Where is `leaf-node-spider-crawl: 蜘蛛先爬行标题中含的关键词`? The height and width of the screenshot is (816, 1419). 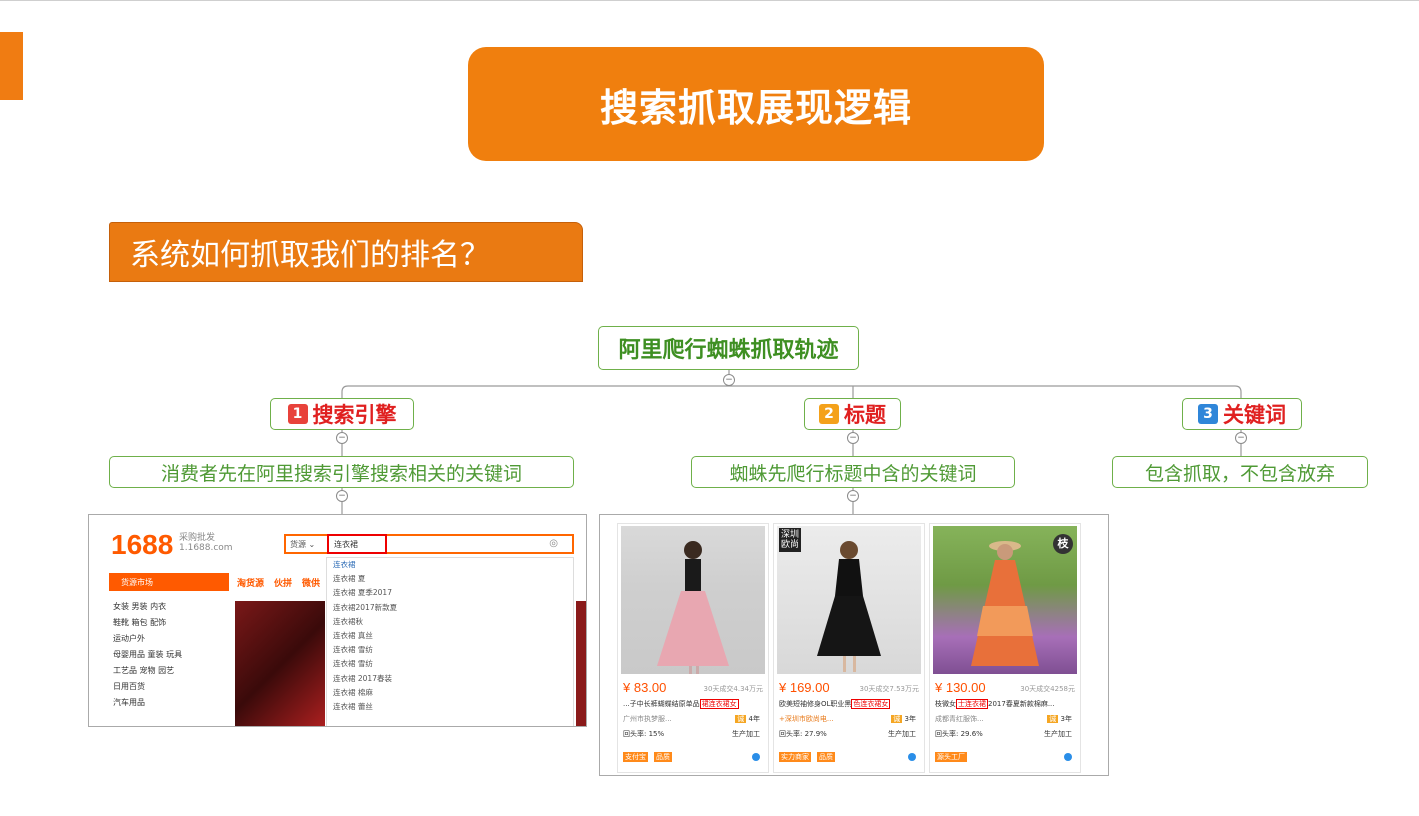
leaf-node-spider-crawl: 蜘蛛先爬行标题中含的关键词 is located at coordinates (853, 472).